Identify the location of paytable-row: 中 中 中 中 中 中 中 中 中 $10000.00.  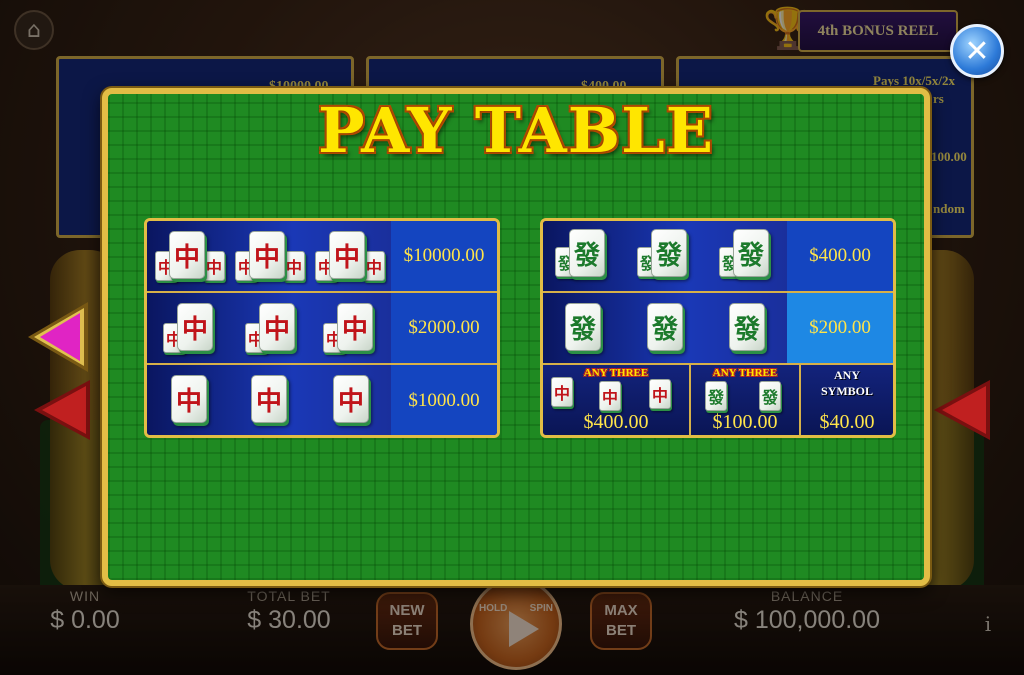
(322, 257).